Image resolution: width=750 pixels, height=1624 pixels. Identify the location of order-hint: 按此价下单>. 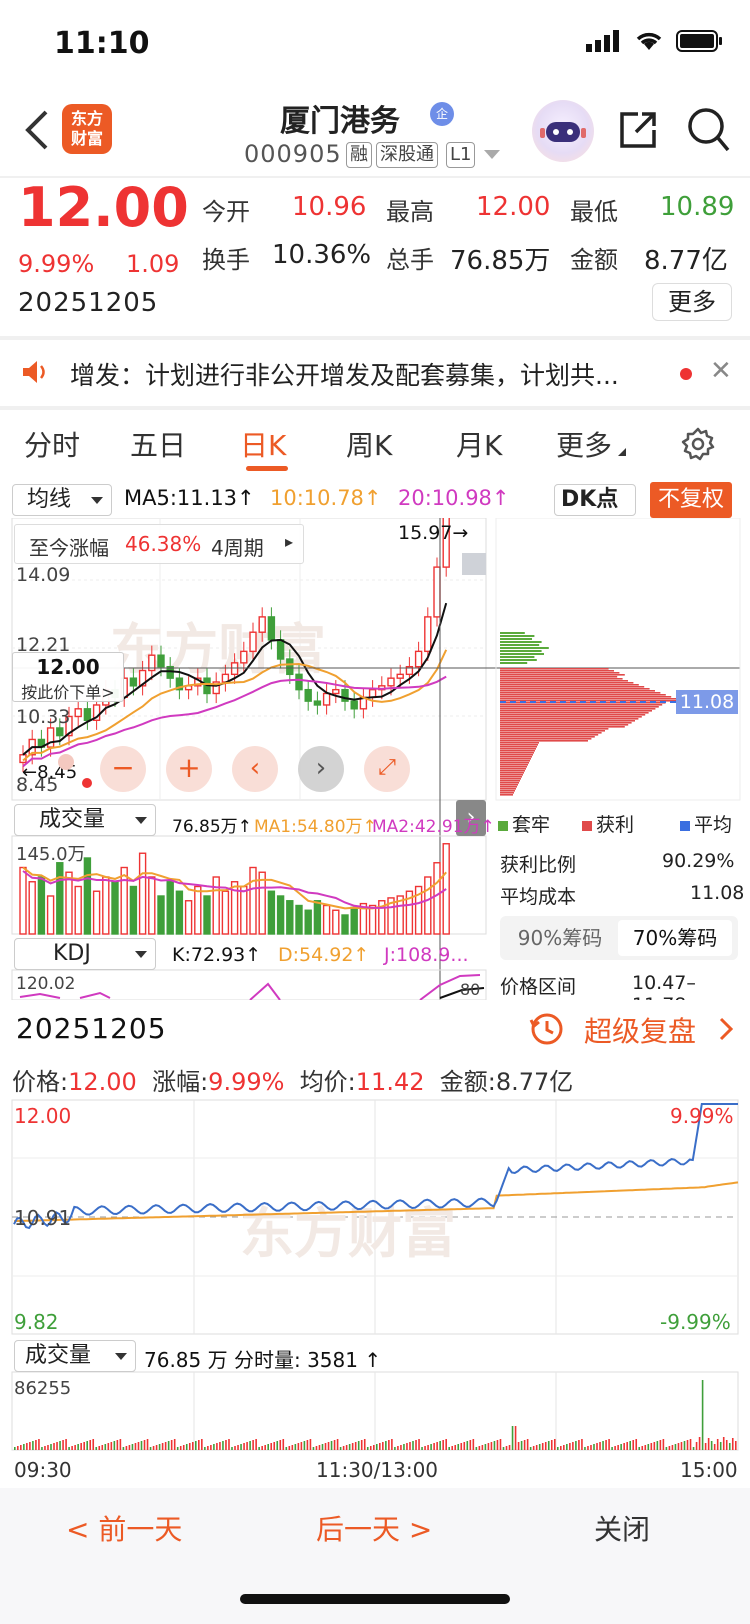
(68, 692).